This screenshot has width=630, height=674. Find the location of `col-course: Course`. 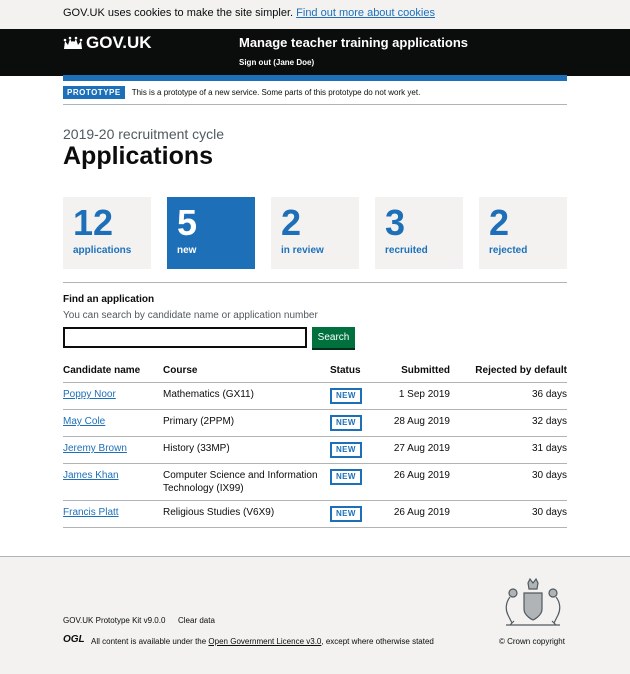

col-course: Course is located at coordinates (246, 371).